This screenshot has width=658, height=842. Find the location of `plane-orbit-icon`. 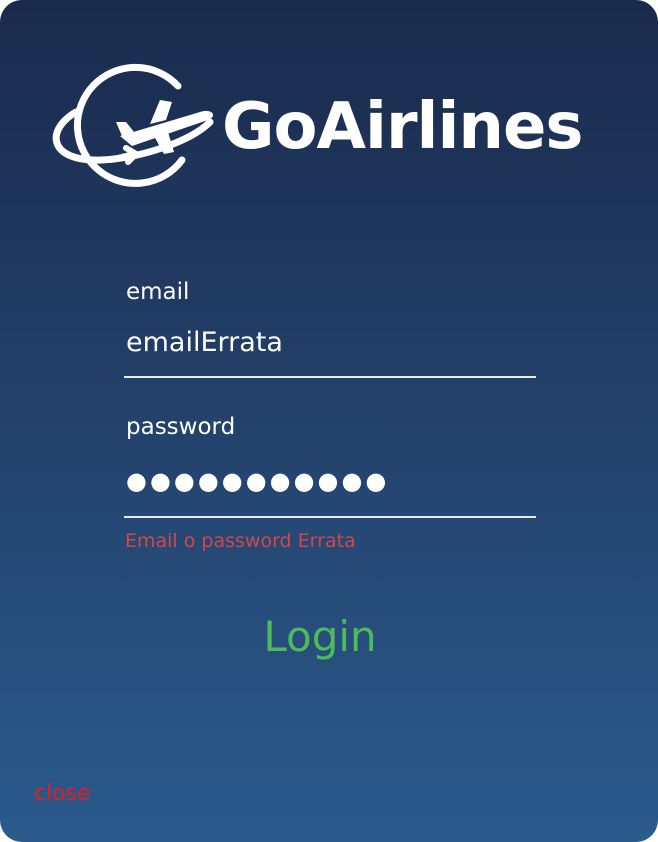

plane-orbit-icon is located at coordinates (133, 125).